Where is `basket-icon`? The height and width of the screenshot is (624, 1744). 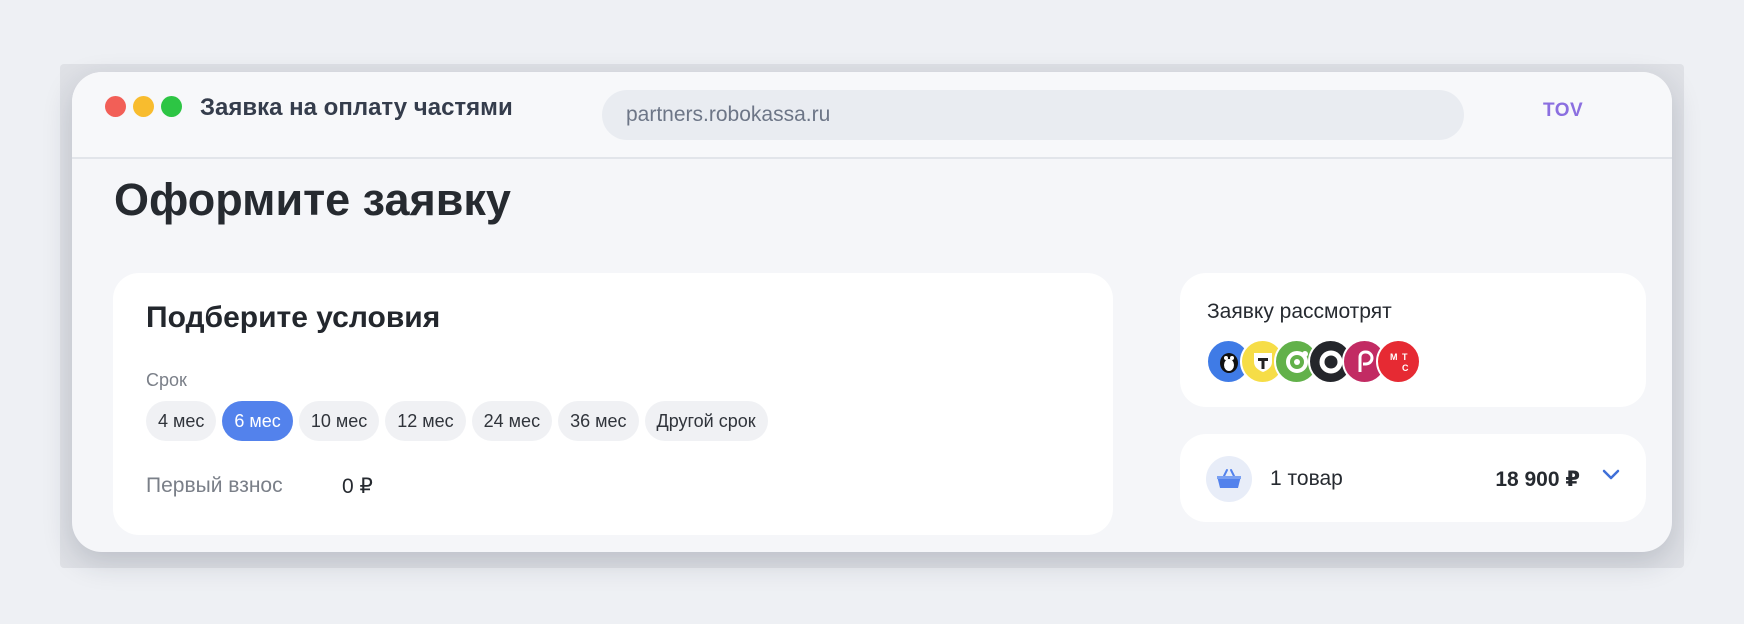 basket-icon is located at coordinates (1229, 479).